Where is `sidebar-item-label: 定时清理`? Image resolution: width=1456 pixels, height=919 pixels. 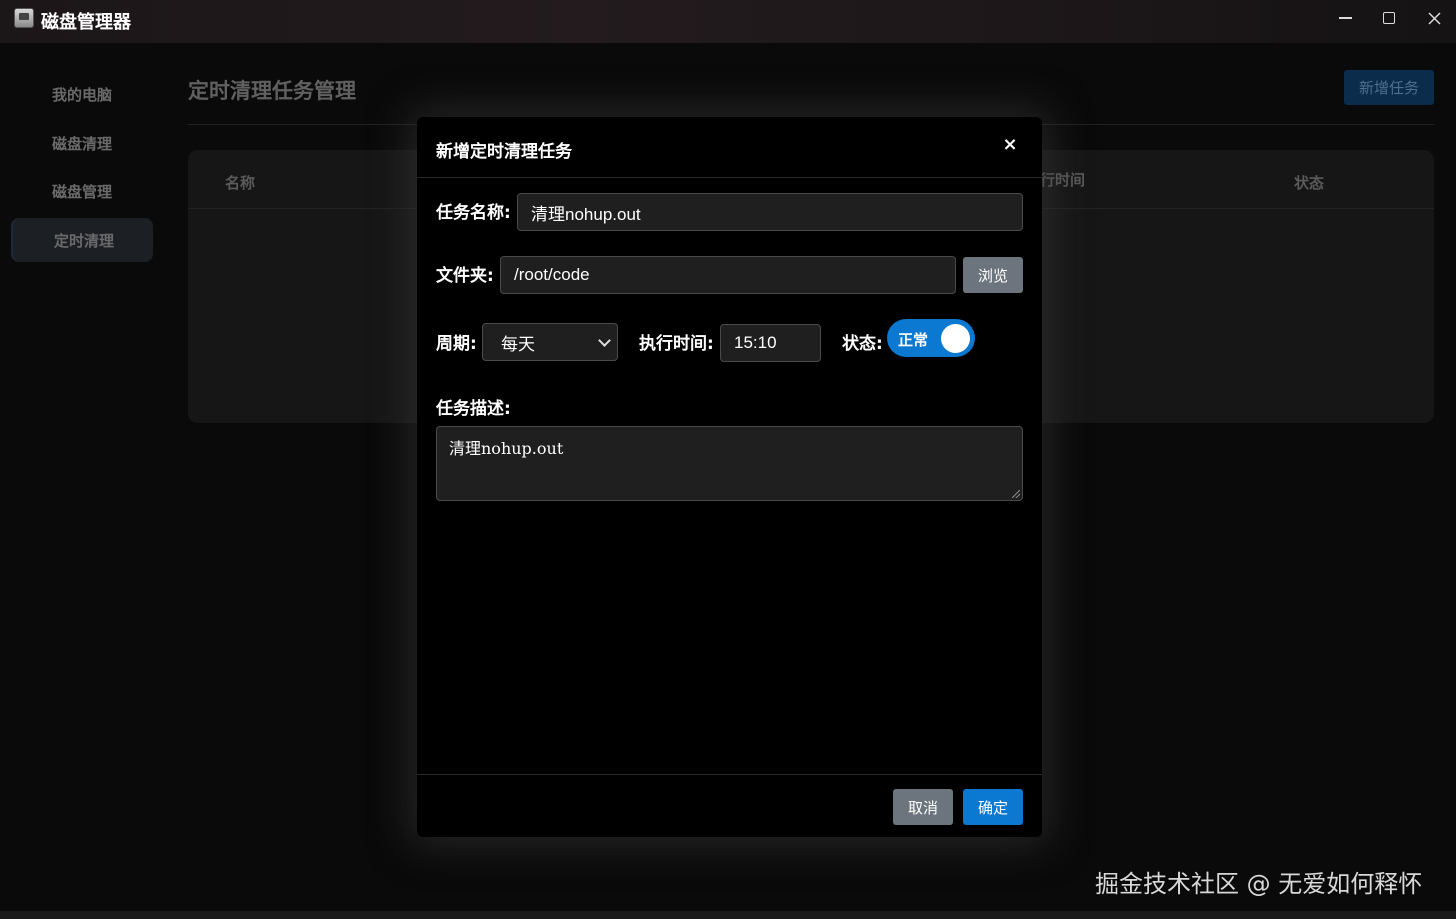
sidebar-item-label: 定时清理 is located at coordinates (84, 240).